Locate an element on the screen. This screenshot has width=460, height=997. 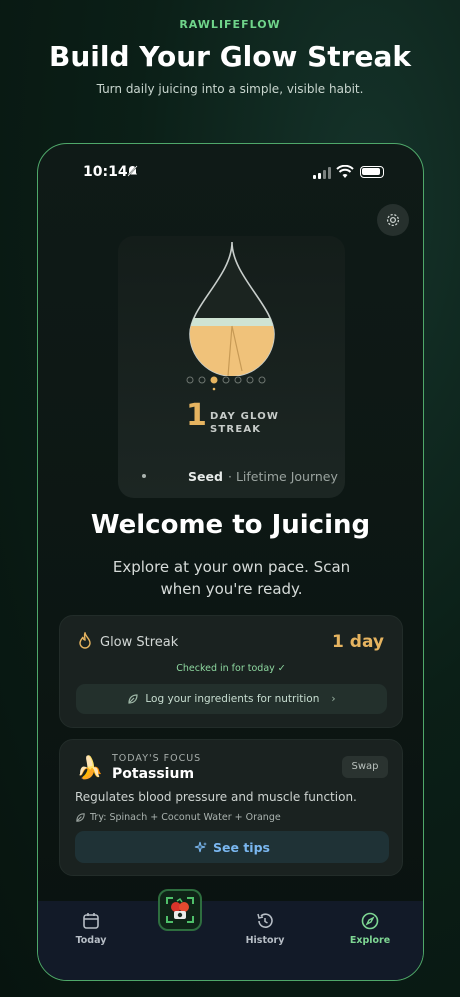
camera-scan-icon is located at coordinates (180, 910).